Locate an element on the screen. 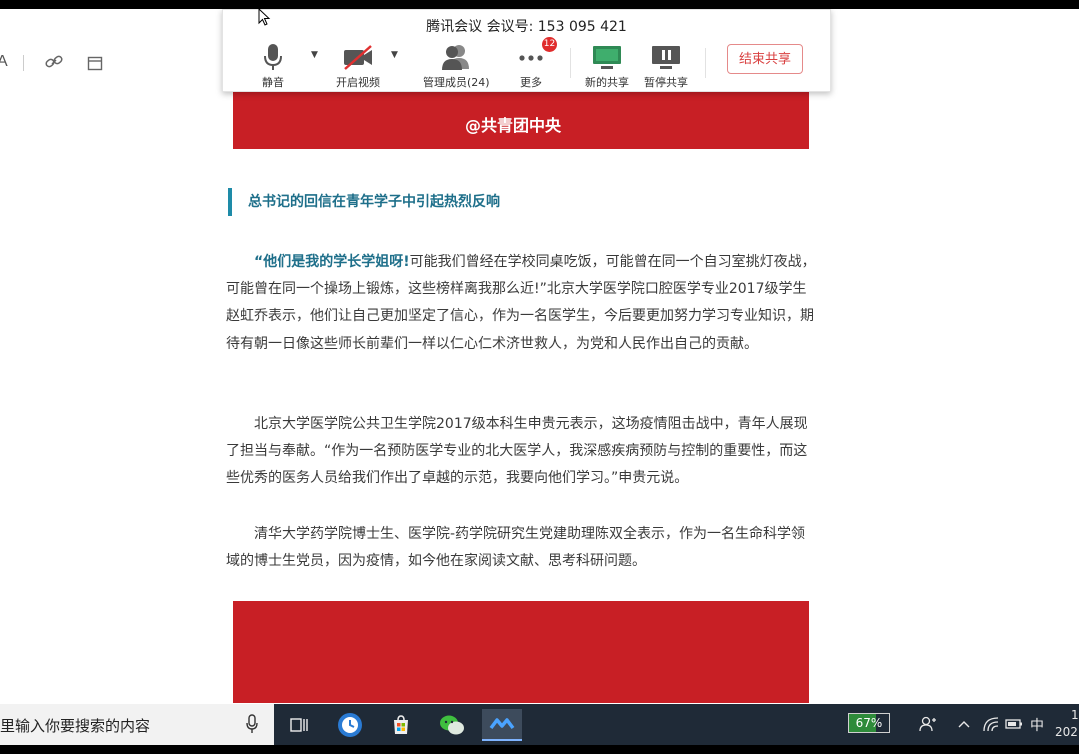 The width and height of the screenshot is (1079, 754). pause-share-icon is located at coordinates (666, 57).